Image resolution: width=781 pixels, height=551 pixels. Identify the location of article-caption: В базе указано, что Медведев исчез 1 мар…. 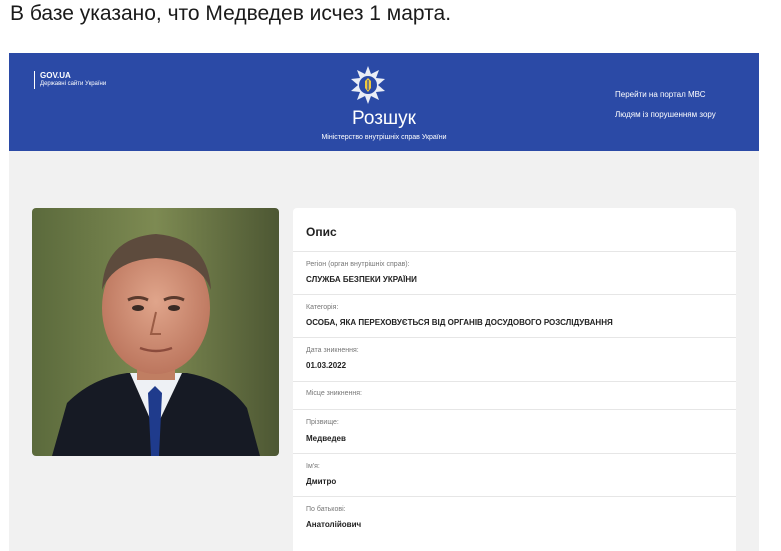
(231, 13).